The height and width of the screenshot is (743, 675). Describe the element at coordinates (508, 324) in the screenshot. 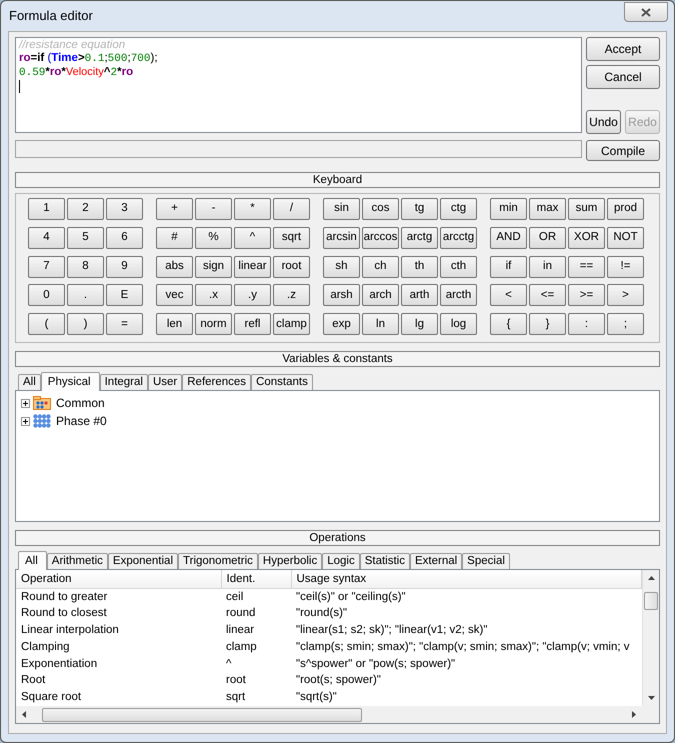

I see `key-button: {` at that location.